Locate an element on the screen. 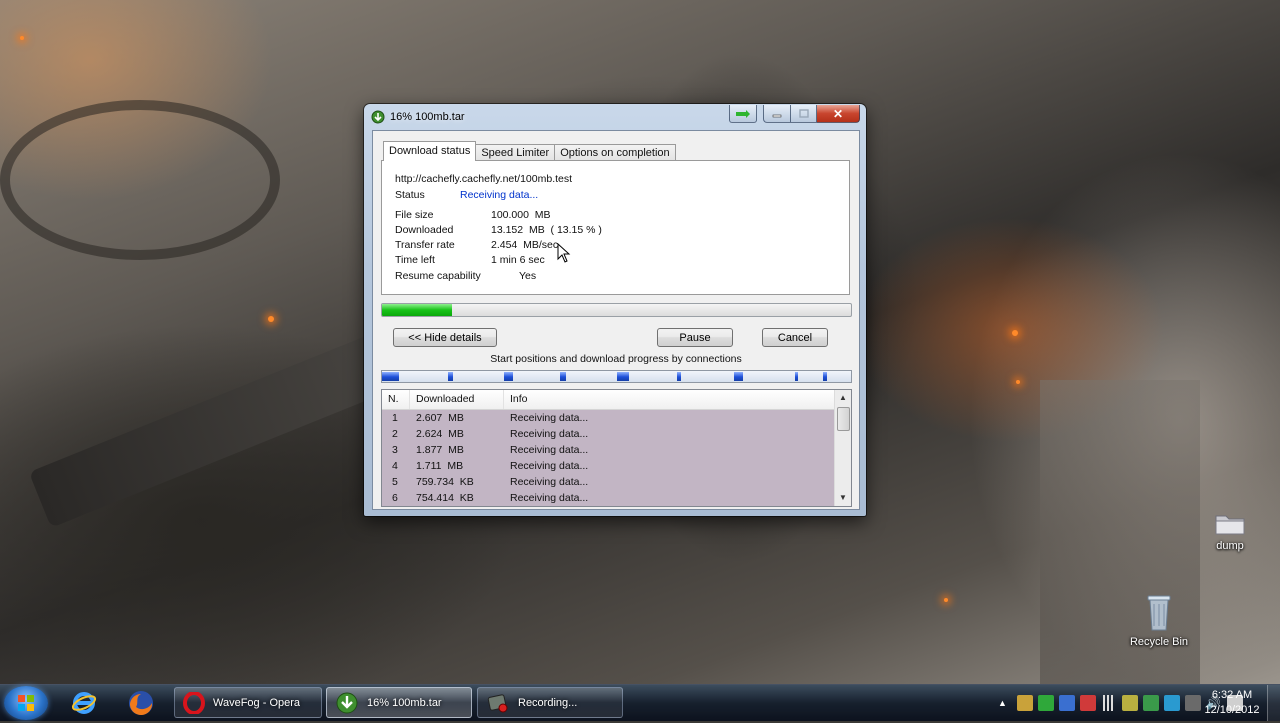 The image size is (1280, 723). pinned-firefox is located at coordinates (141, 703).